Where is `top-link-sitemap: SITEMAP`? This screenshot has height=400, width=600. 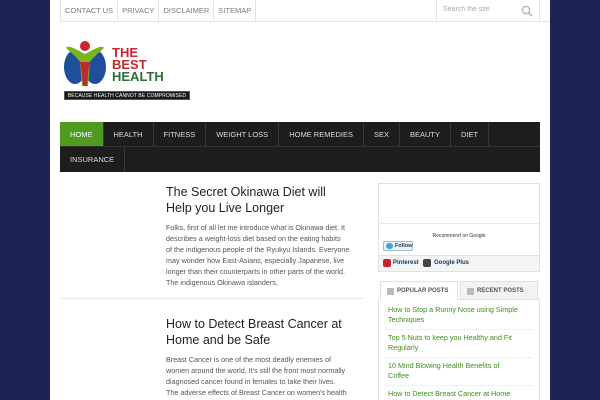
top-link-sitemap: SITEMAP is located at coordinates (235, 11).